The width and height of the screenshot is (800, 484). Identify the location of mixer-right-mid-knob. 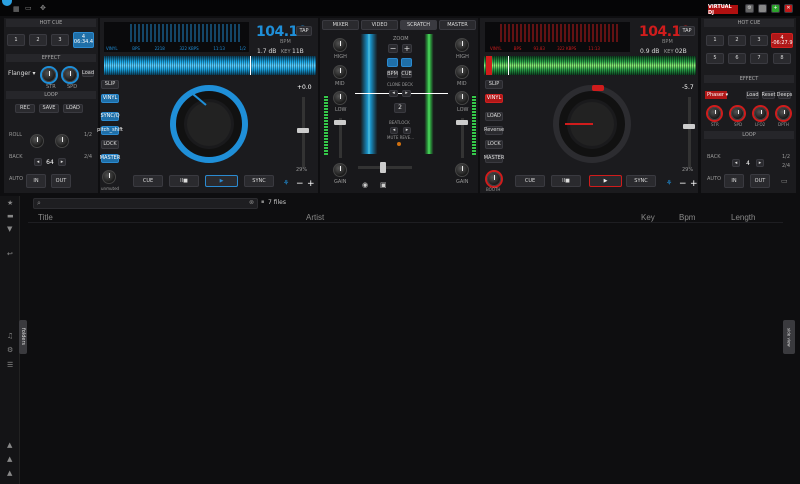
(462, 72).